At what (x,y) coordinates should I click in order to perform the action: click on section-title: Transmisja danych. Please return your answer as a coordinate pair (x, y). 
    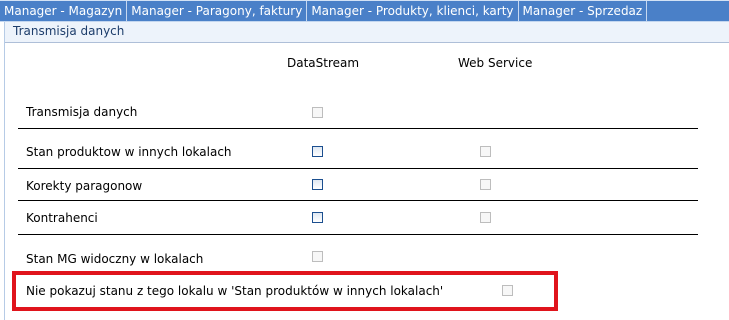
    Looking at the image, I should click on (69, 31).